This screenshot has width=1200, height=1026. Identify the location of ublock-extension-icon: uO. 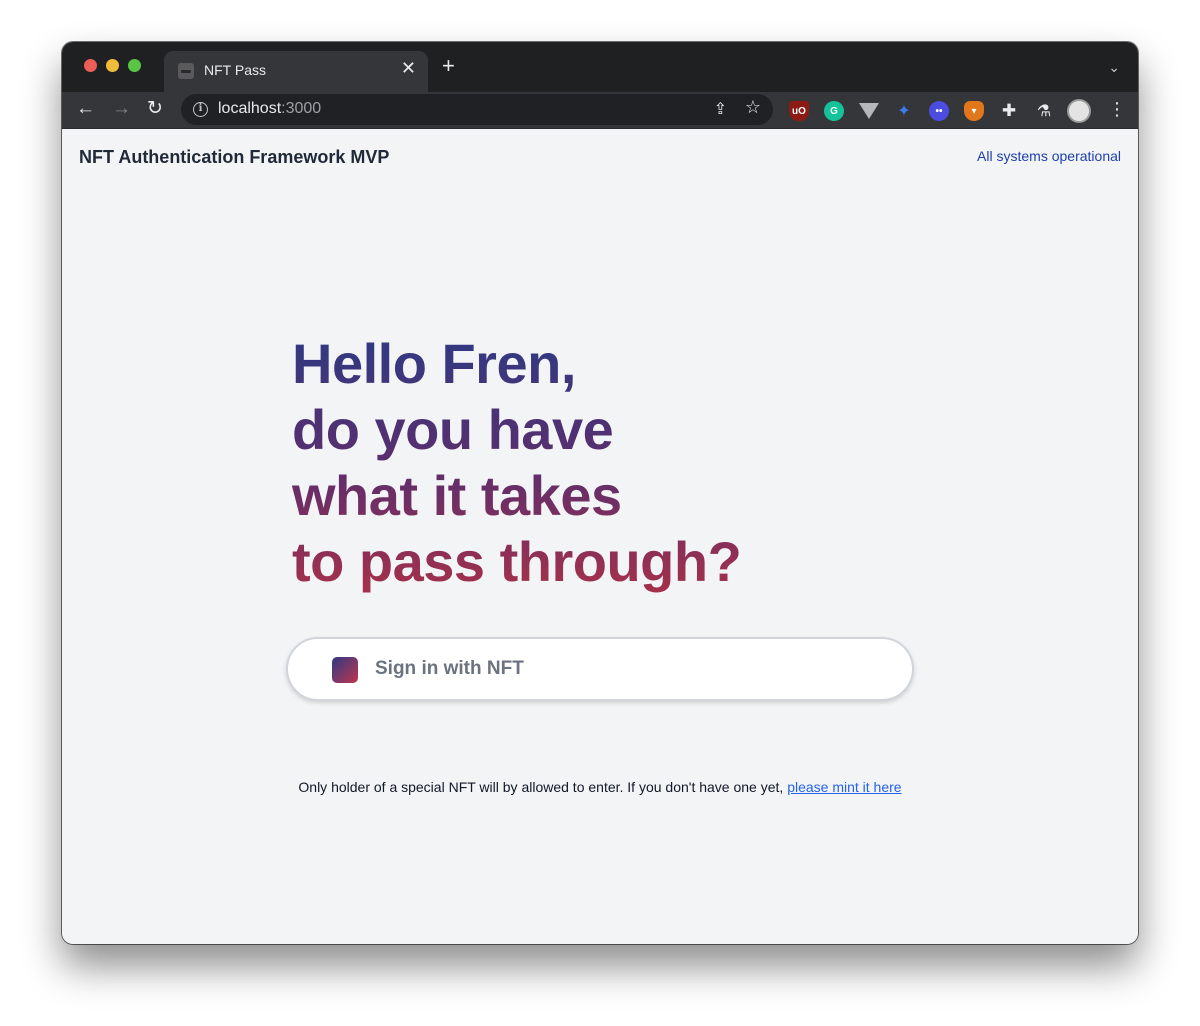
(799, 111).